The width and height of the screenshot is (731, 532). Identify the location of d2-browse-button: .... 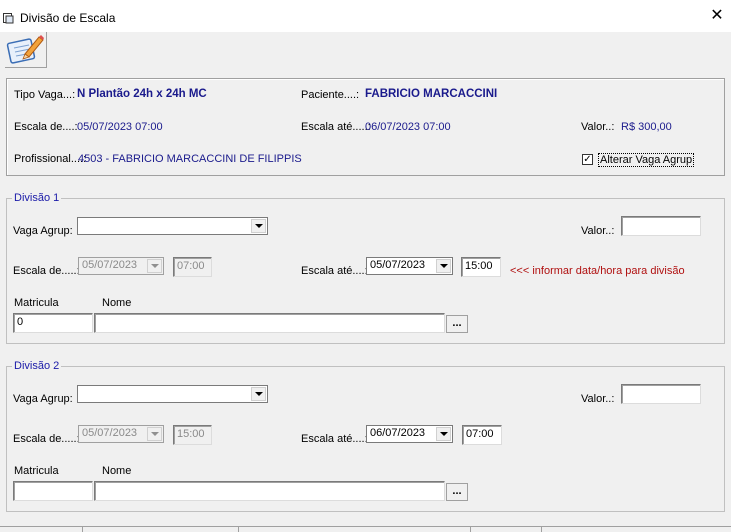
(457, 492).